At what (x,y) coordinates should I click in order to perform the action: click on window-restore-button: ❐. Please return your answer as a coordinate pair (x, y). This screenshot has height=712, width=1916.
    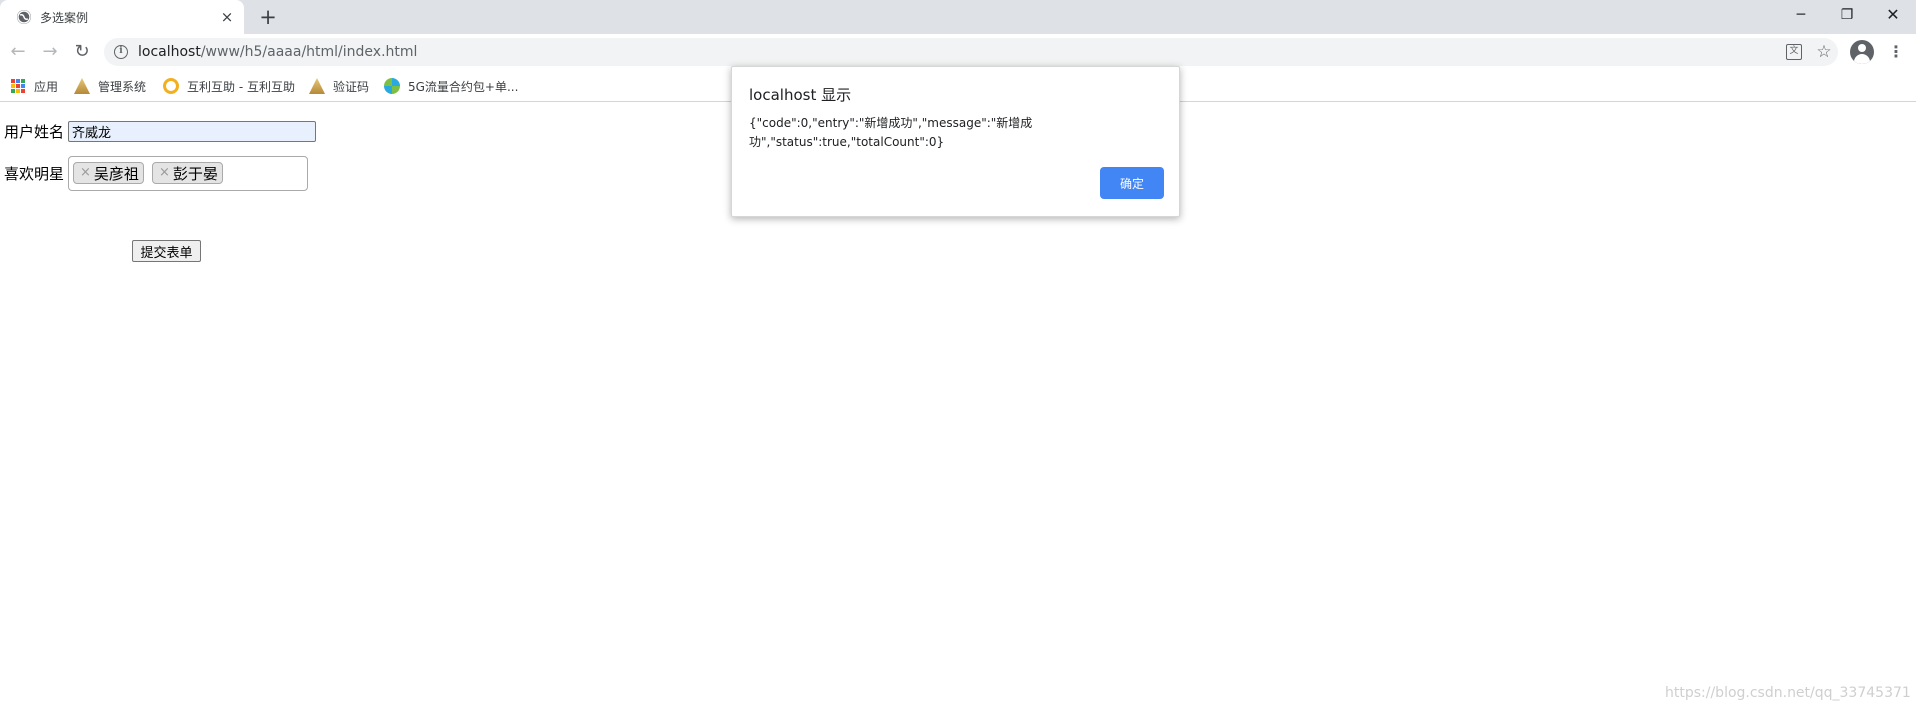
    Looking at the image, I should click on (1847, 15).